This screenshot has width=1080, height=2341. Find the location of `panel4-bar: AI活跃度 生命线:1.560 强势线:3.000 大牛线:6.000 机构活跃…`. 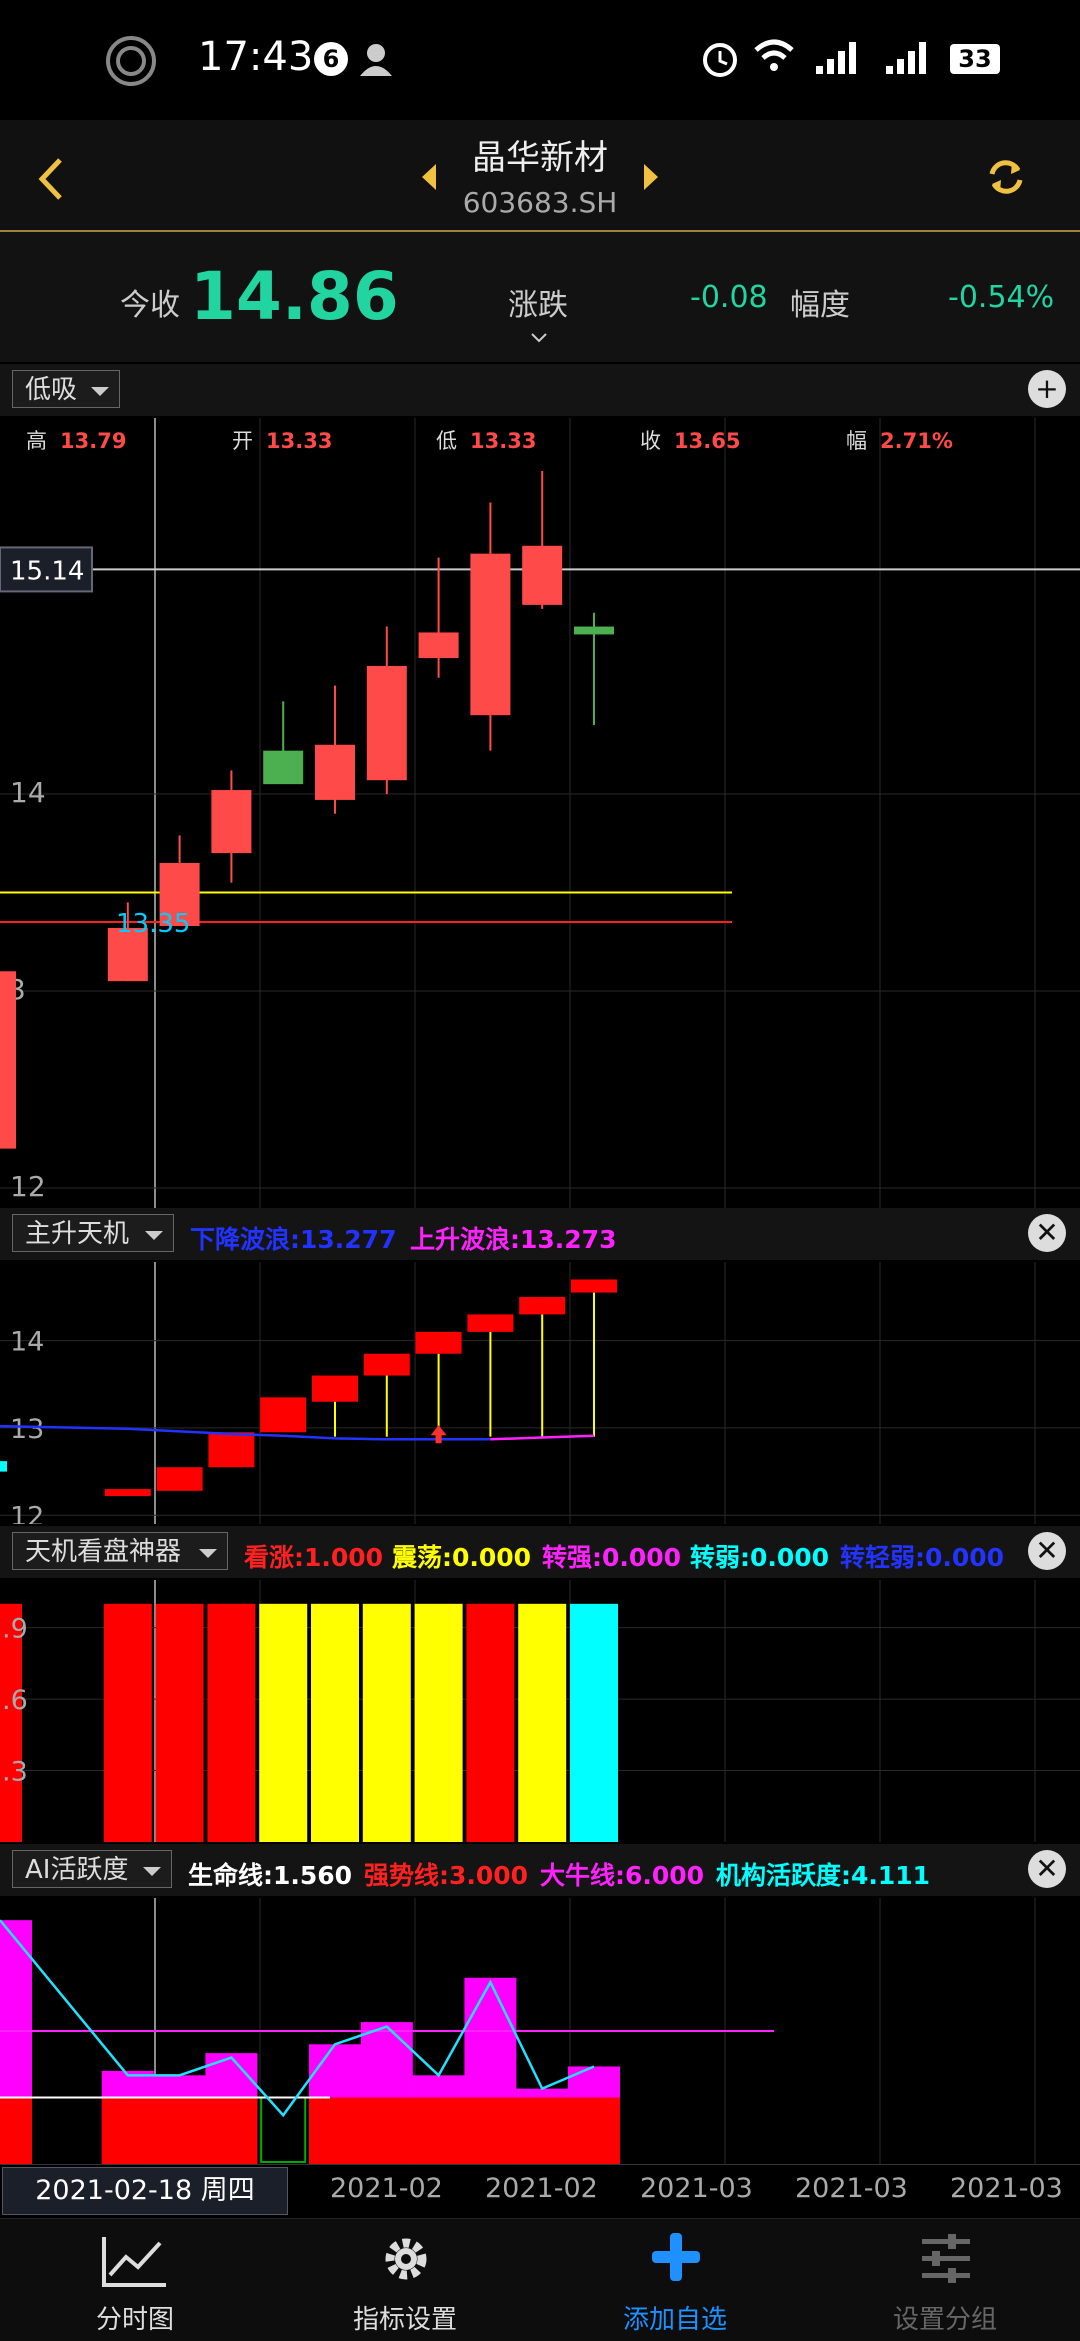

panel4-bar: AI活跃度 生命线:1.560 强势线:3.000 大牛线:6.000 机构活跃… is located at coordinates (540, 1870).